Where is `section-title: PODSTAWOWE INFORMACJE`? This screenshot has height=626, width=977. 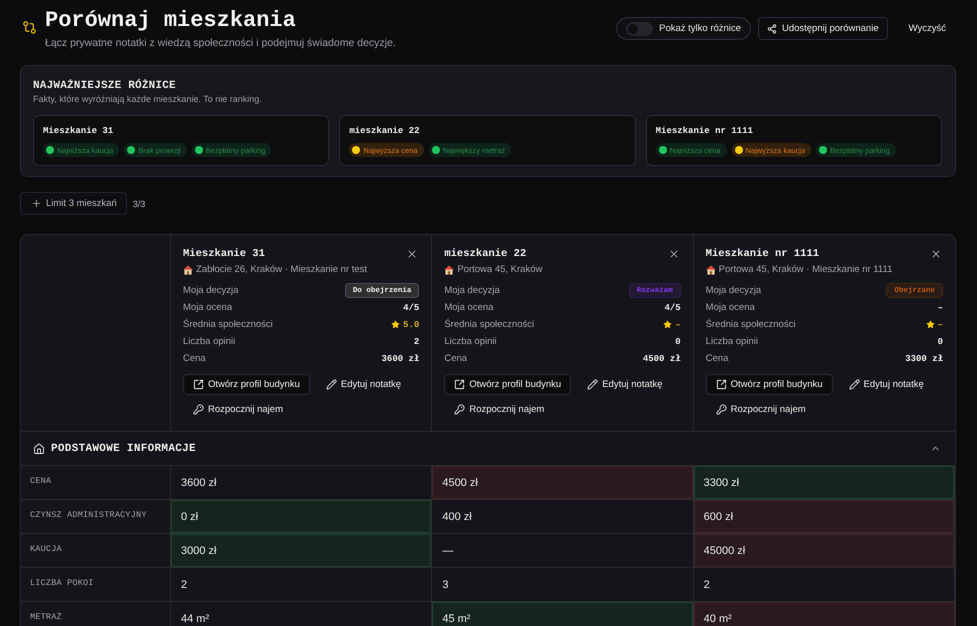 section-title: PODSTAWOWE INFORMACJE is located at coordinates (124, 448).